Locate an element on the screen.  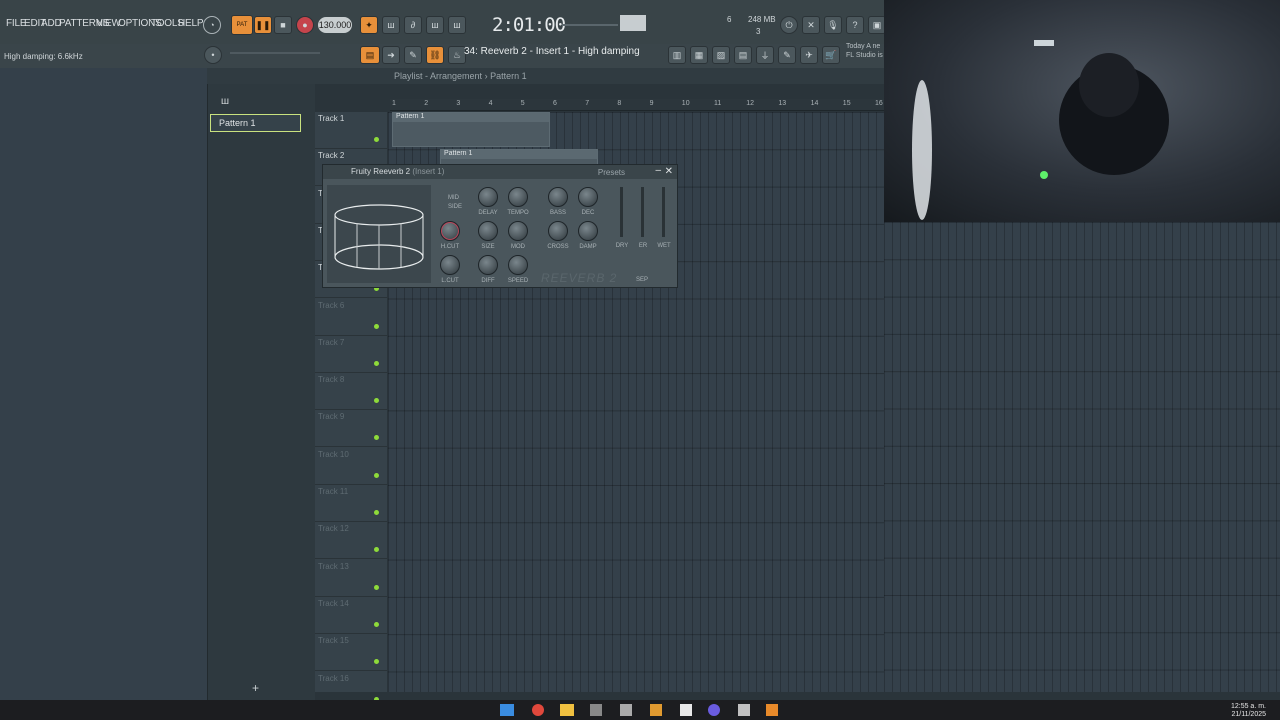
track-header: Track 15 is located at coordinates (351, 653).